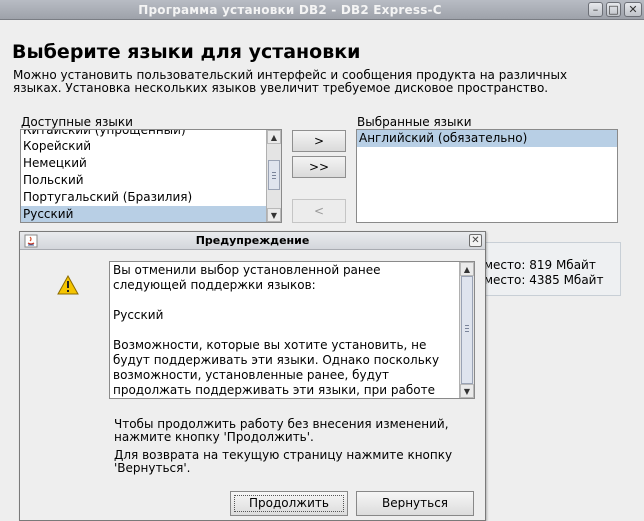 The width and height of the screenshot is (644, 521). I want to click on warning-icon, so click(68, 285).